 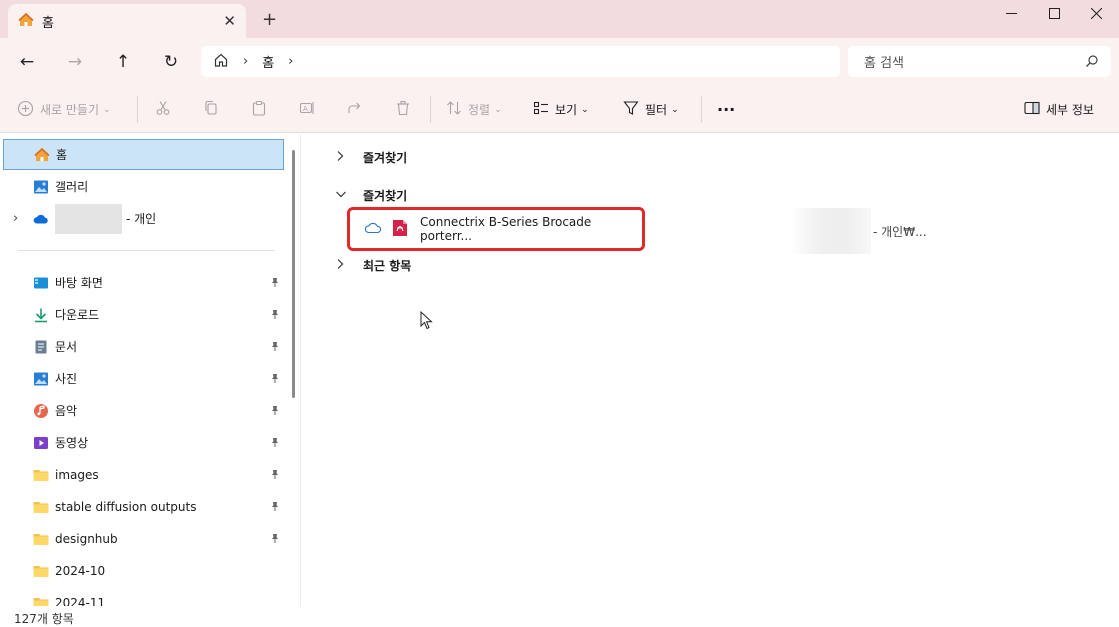 What do you see at coordinates (979, 61) in the screenshot?
I see `search-input: 홈 검색` at bounding box center [979, 61].